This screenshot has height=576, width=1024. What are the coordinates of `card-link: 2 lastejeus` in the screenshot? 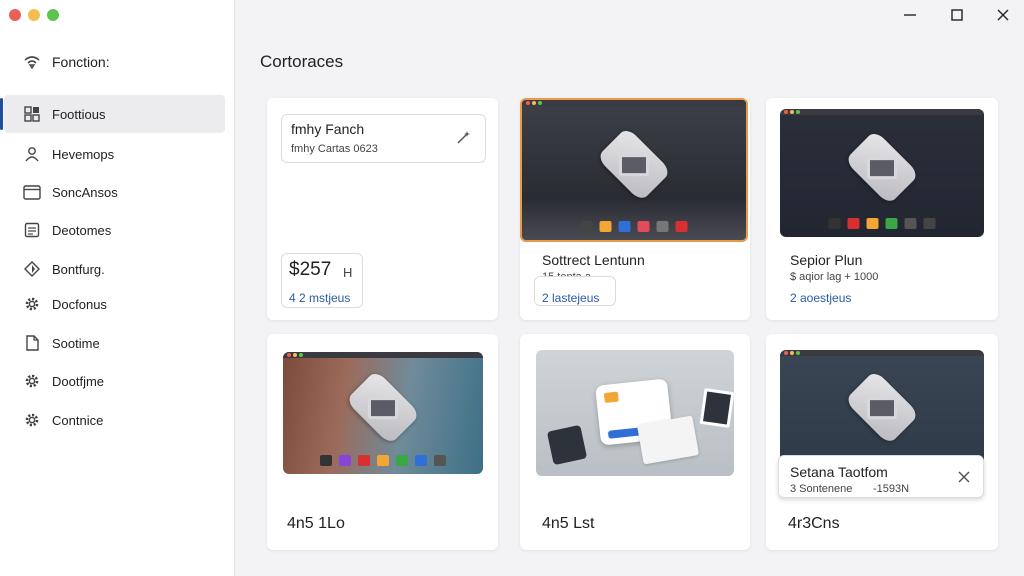 It's located at (570, 298).